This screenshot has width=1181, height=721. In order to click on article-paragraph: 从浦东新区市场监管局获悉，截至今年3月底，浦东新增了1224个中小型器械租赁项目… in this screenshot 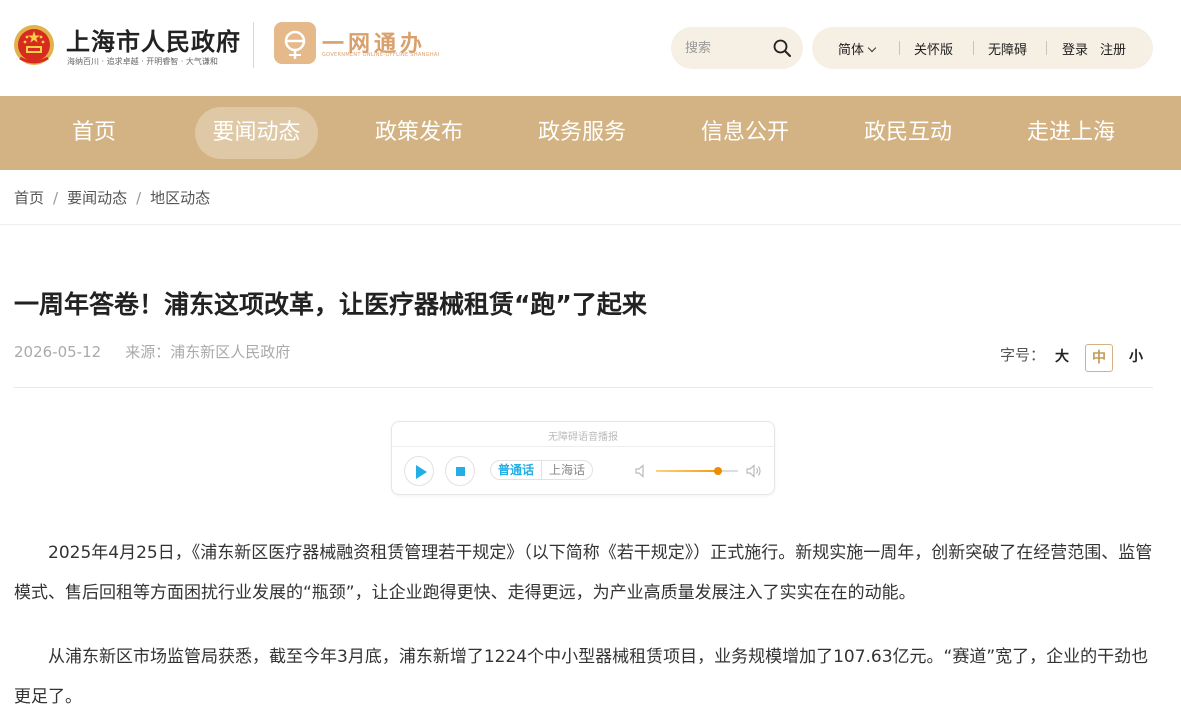, I will do `click(581, 677)`.